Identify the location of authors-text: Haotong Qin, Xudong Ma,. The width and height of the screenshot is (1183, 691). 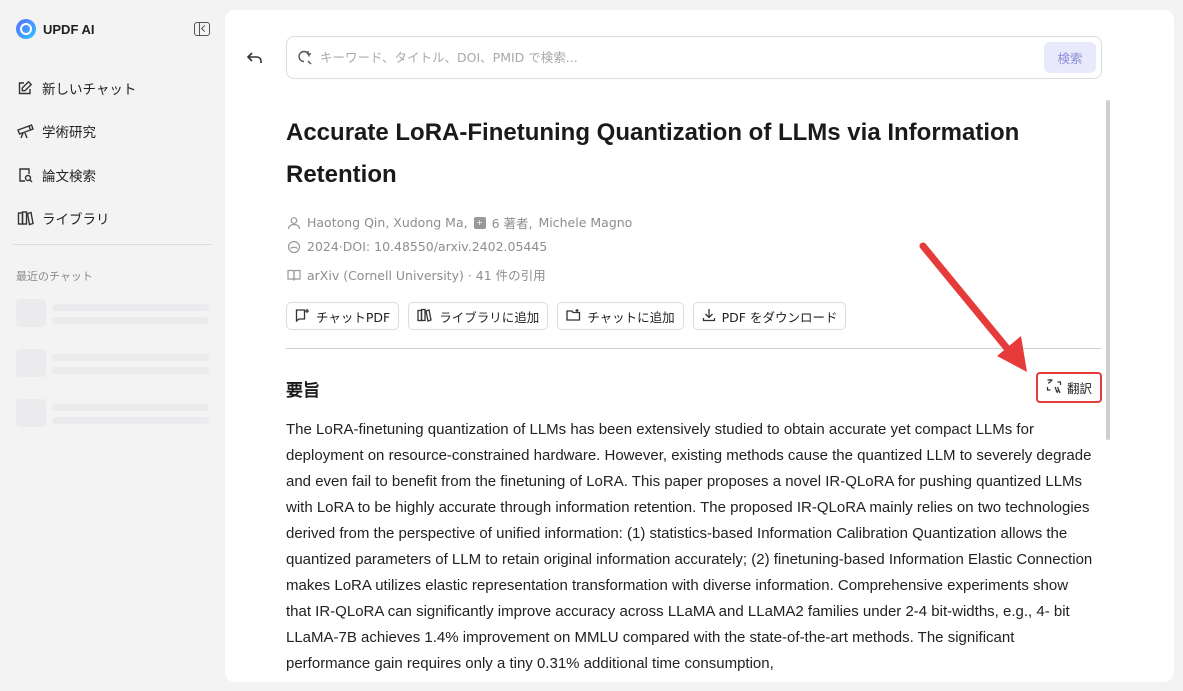
(387, 222).